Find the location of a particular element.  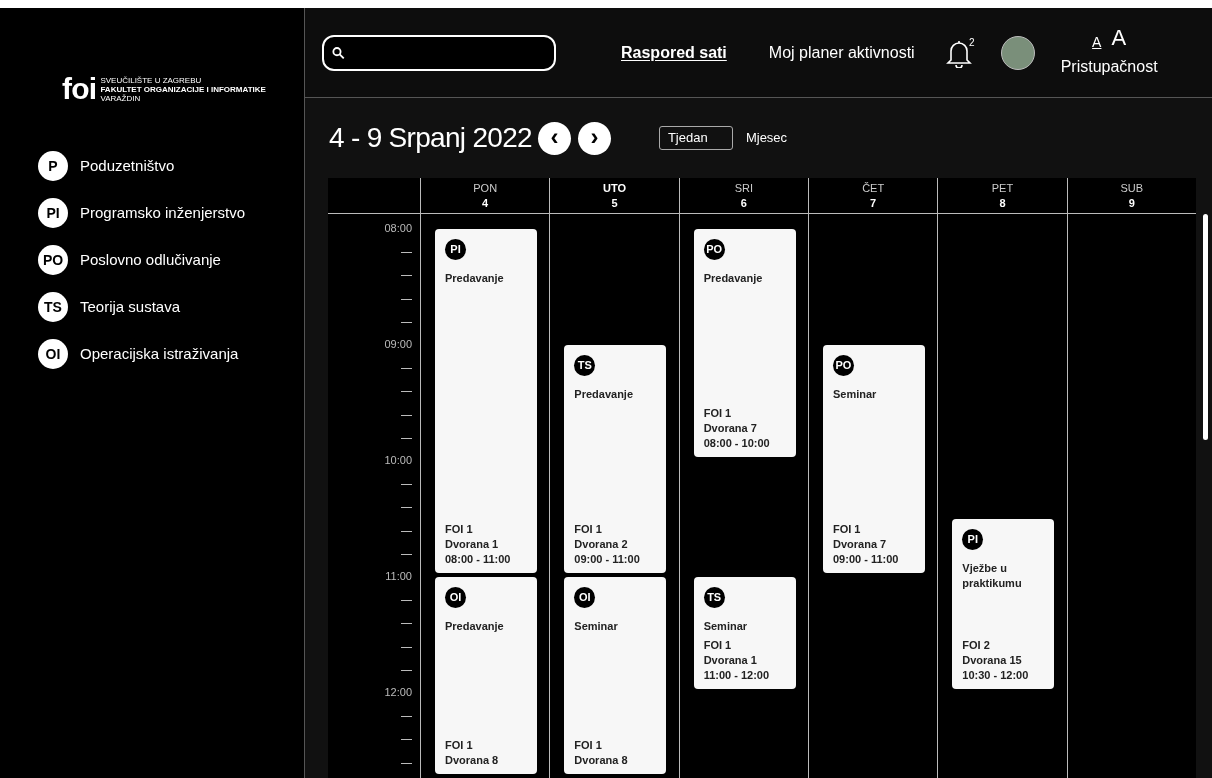

subject-name: Poslovno odlučivanje is located at coordinates (150, 260).